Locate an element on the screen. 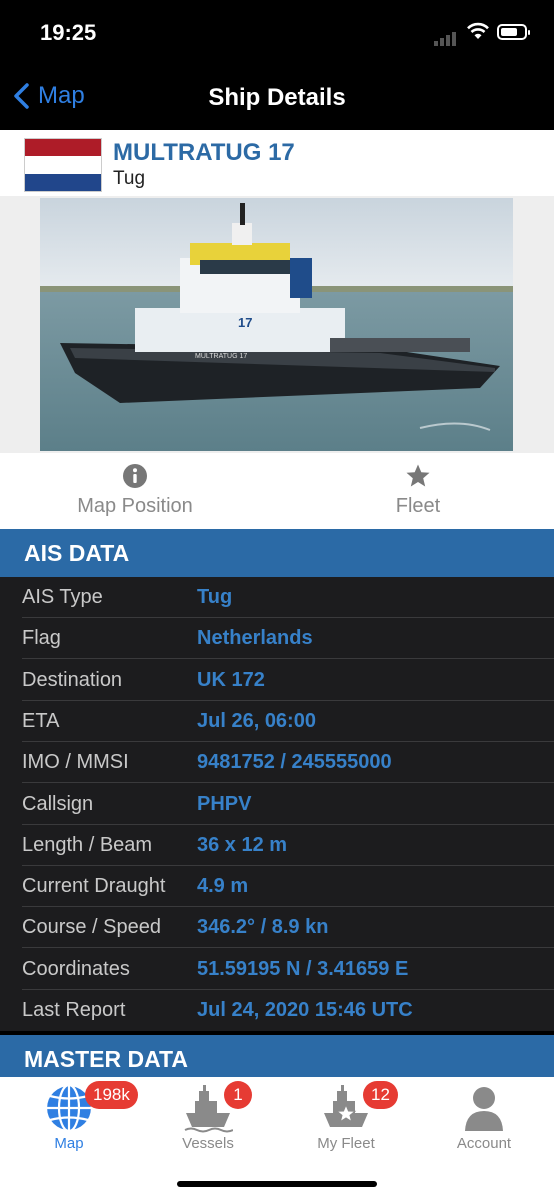  ais-row-label: Current Draught is located at coordinates (94, 886).